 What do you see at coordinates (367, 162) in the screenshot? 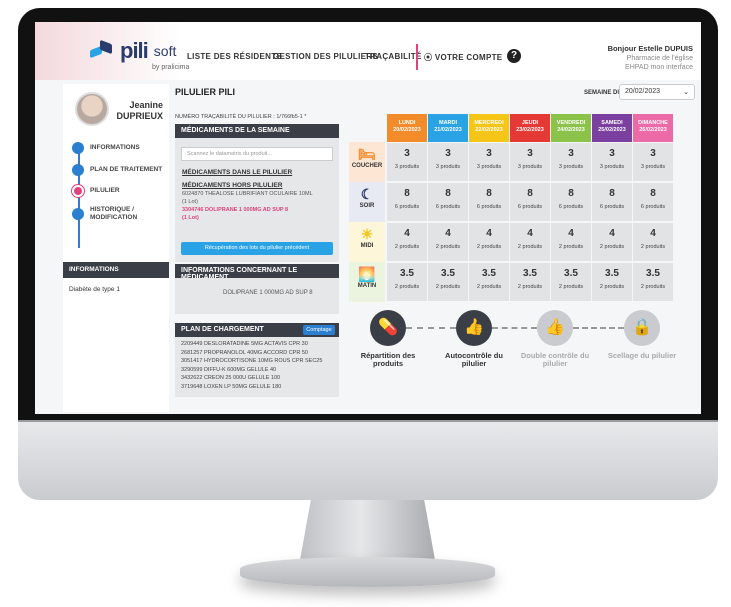
I see `row-coucher: 🛏 COUCHER` at bounding box center [367, 162].